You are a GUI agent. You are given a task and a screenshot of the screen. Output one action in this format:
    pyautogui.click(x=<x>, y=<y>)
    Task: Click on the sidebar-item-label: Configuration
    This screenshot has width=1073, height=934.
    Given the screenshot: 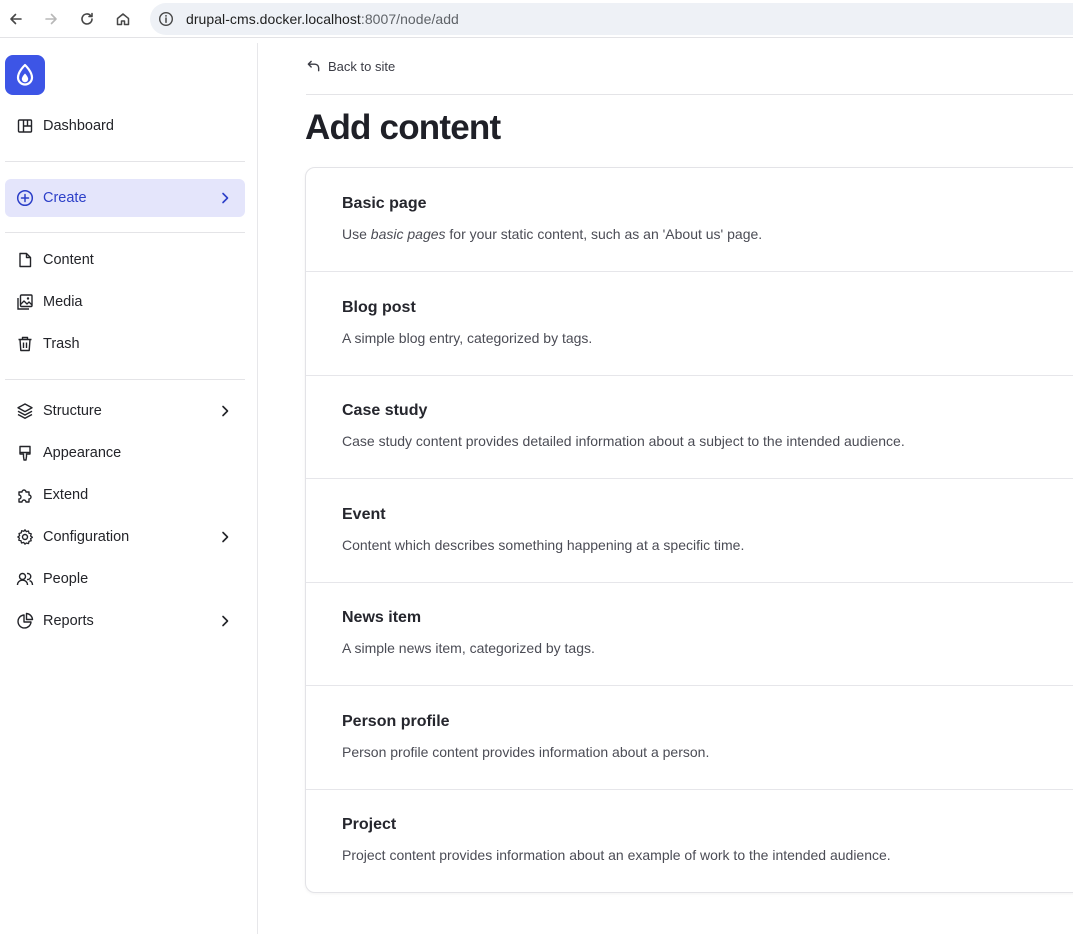 What is the action you would take?
    pyautogui.click(x=86, y=537)
    